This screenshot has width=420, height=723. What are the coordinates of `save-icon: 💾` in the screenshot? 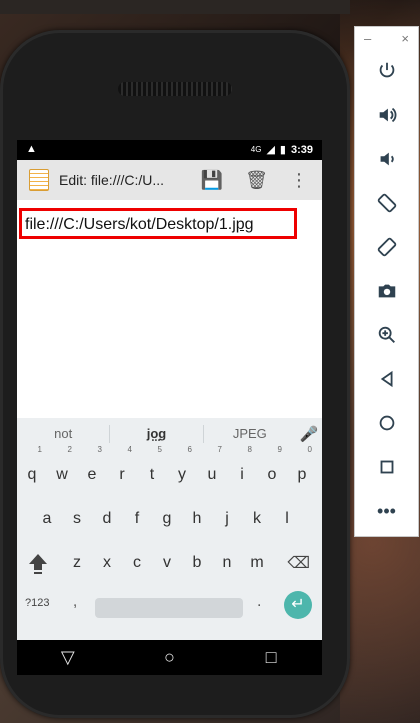 It's located at (212, 180).